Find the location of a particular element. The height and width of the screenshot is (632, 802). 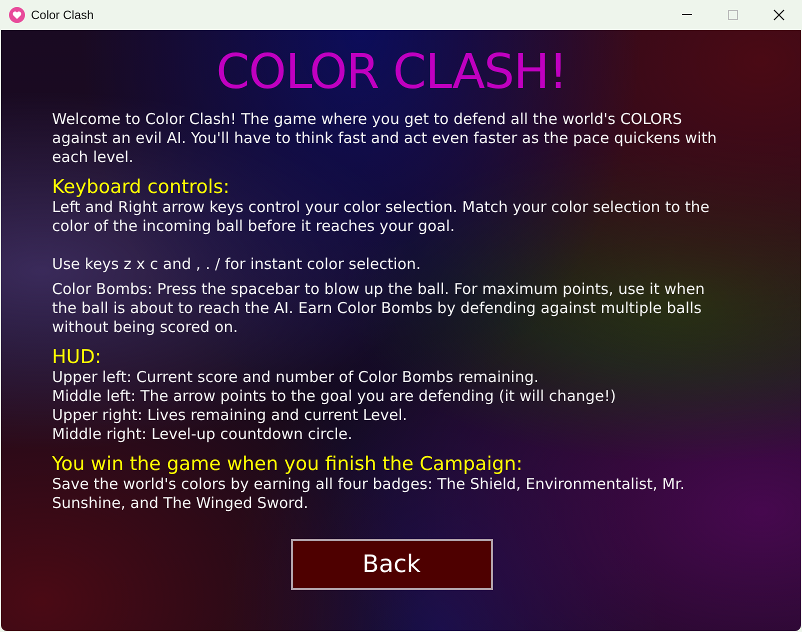

minimize-icon is located at coordinates (687, 15).